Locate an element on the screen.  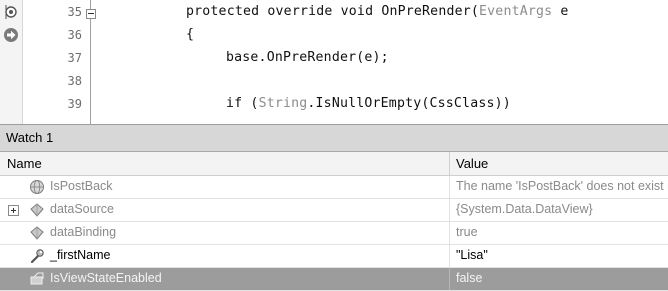
watch-row: _firstName "Lisa" is located at coordinates (334, 256).